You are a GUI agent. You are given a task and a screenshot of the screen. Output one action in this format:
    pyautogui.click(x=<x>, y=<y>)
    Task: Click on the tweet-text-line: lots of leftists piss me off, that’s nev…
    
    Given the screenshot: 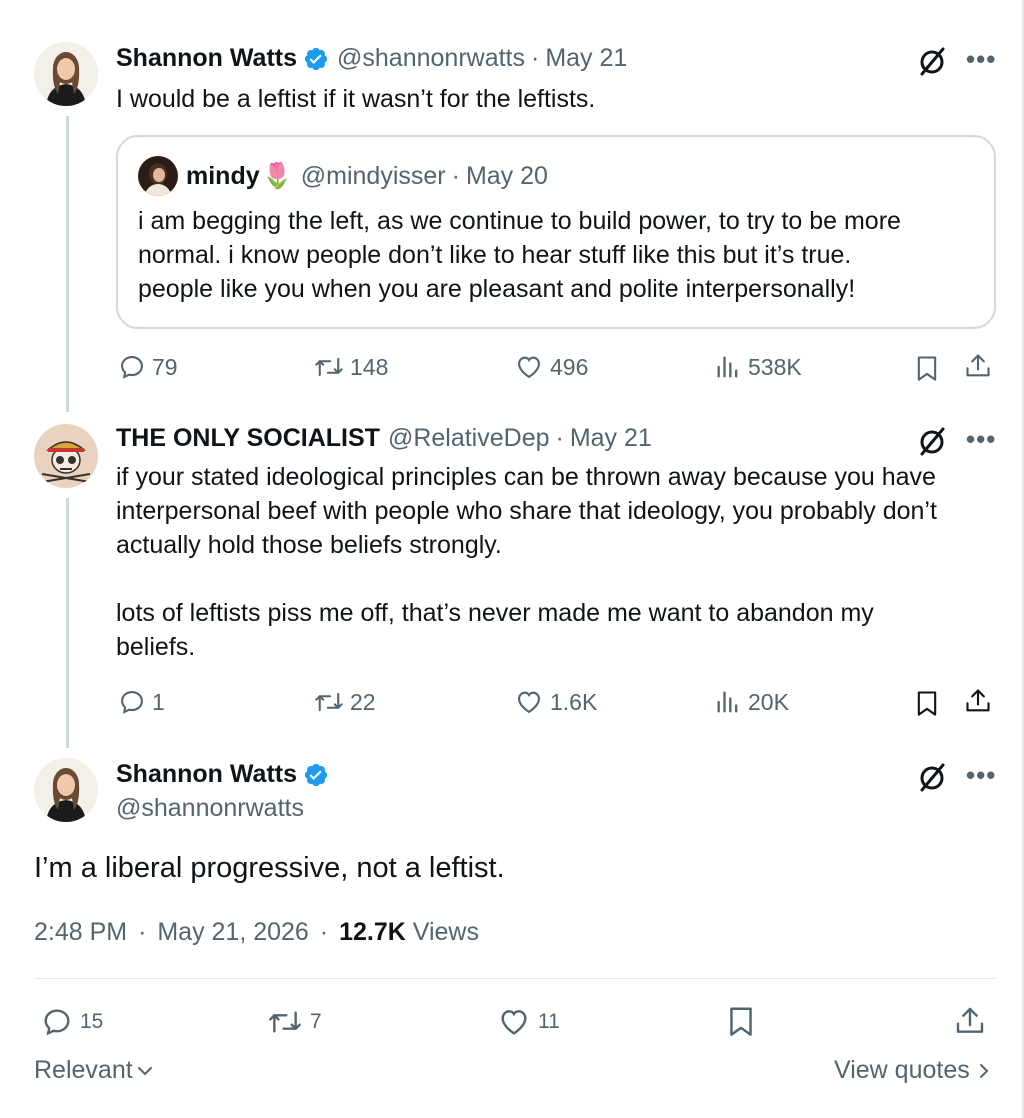 What is the action you would take?
    pyautogui.click(x=495, y=613)
    